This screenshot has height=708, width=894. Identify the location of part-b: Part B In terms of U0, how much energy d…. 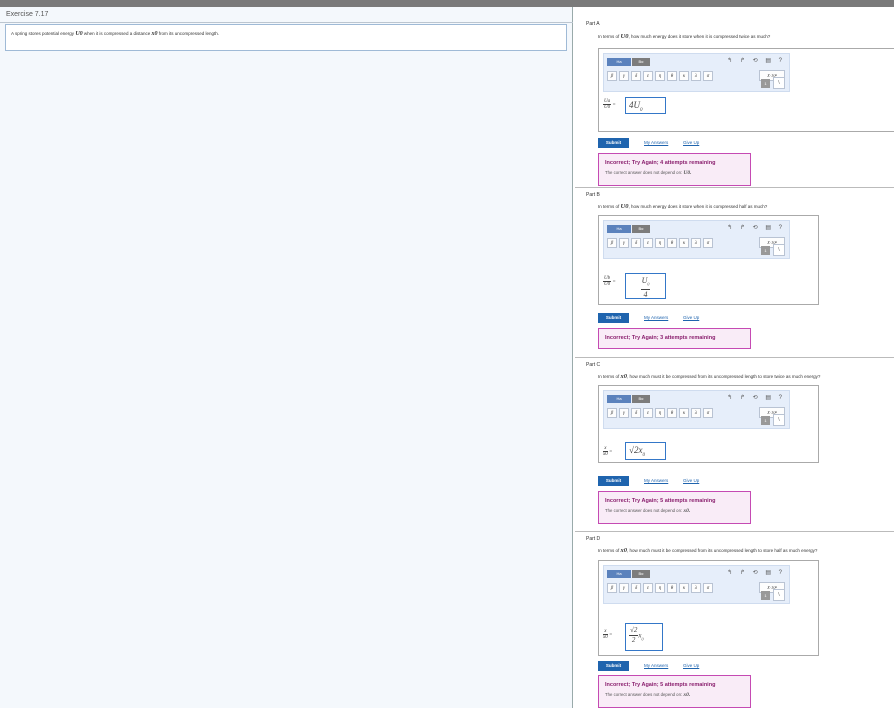
(734, 272).